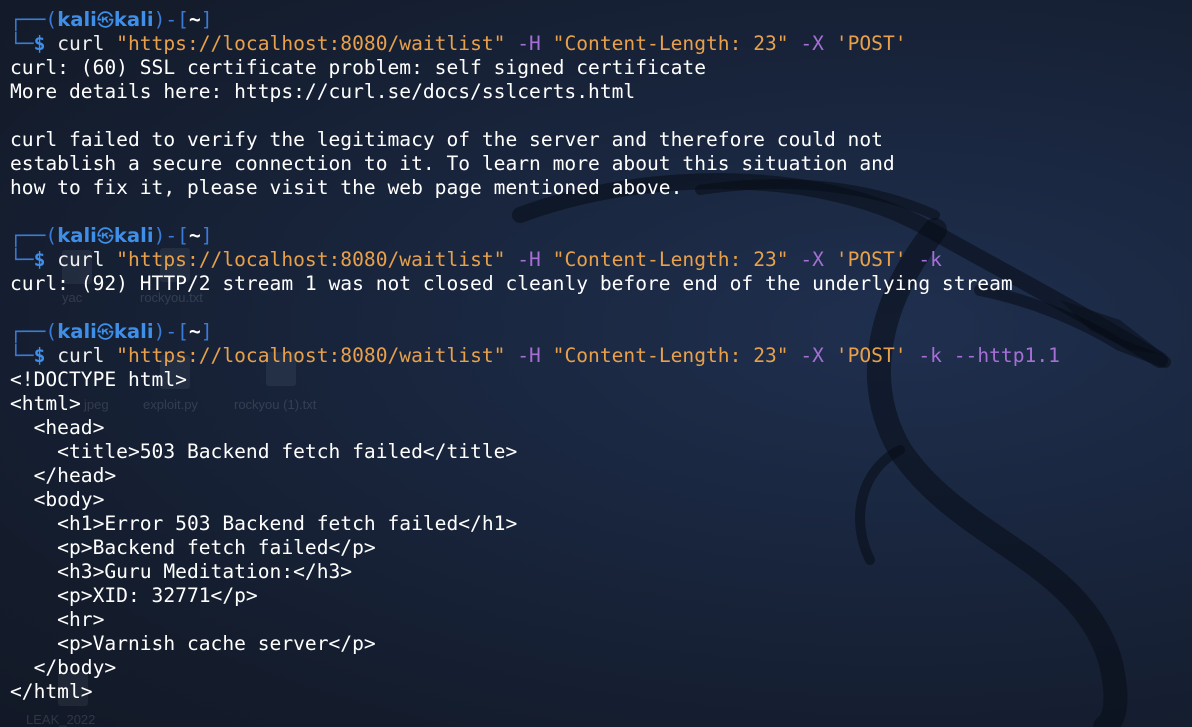  What do you see at coordinates (1006, 355) in the screenshot?
I see `command-token-opt: --http1.1` at bounding box center [1006, 355].